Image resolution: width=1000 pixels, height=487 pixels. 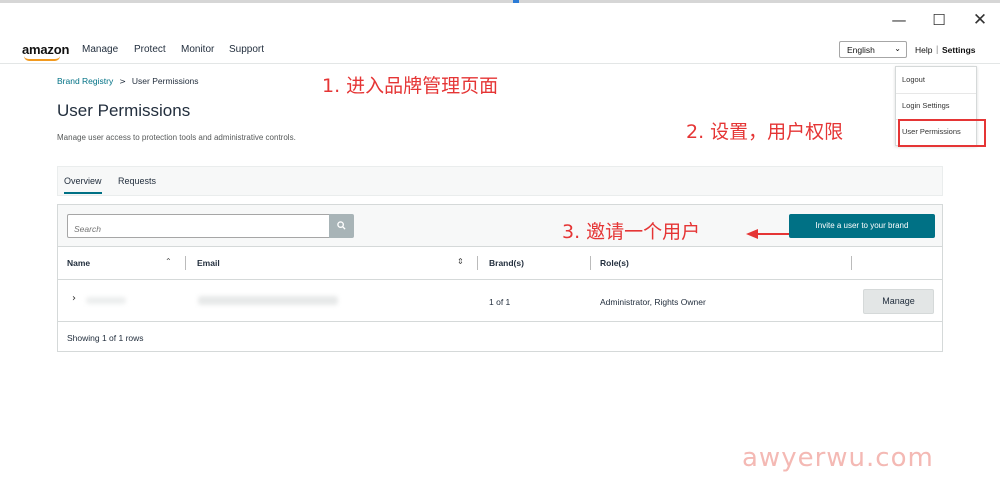 What do you see at coordinates (460, 261) in the screenshot?
I see `sort-icon: ⇕` at bounding box center [460, 261].